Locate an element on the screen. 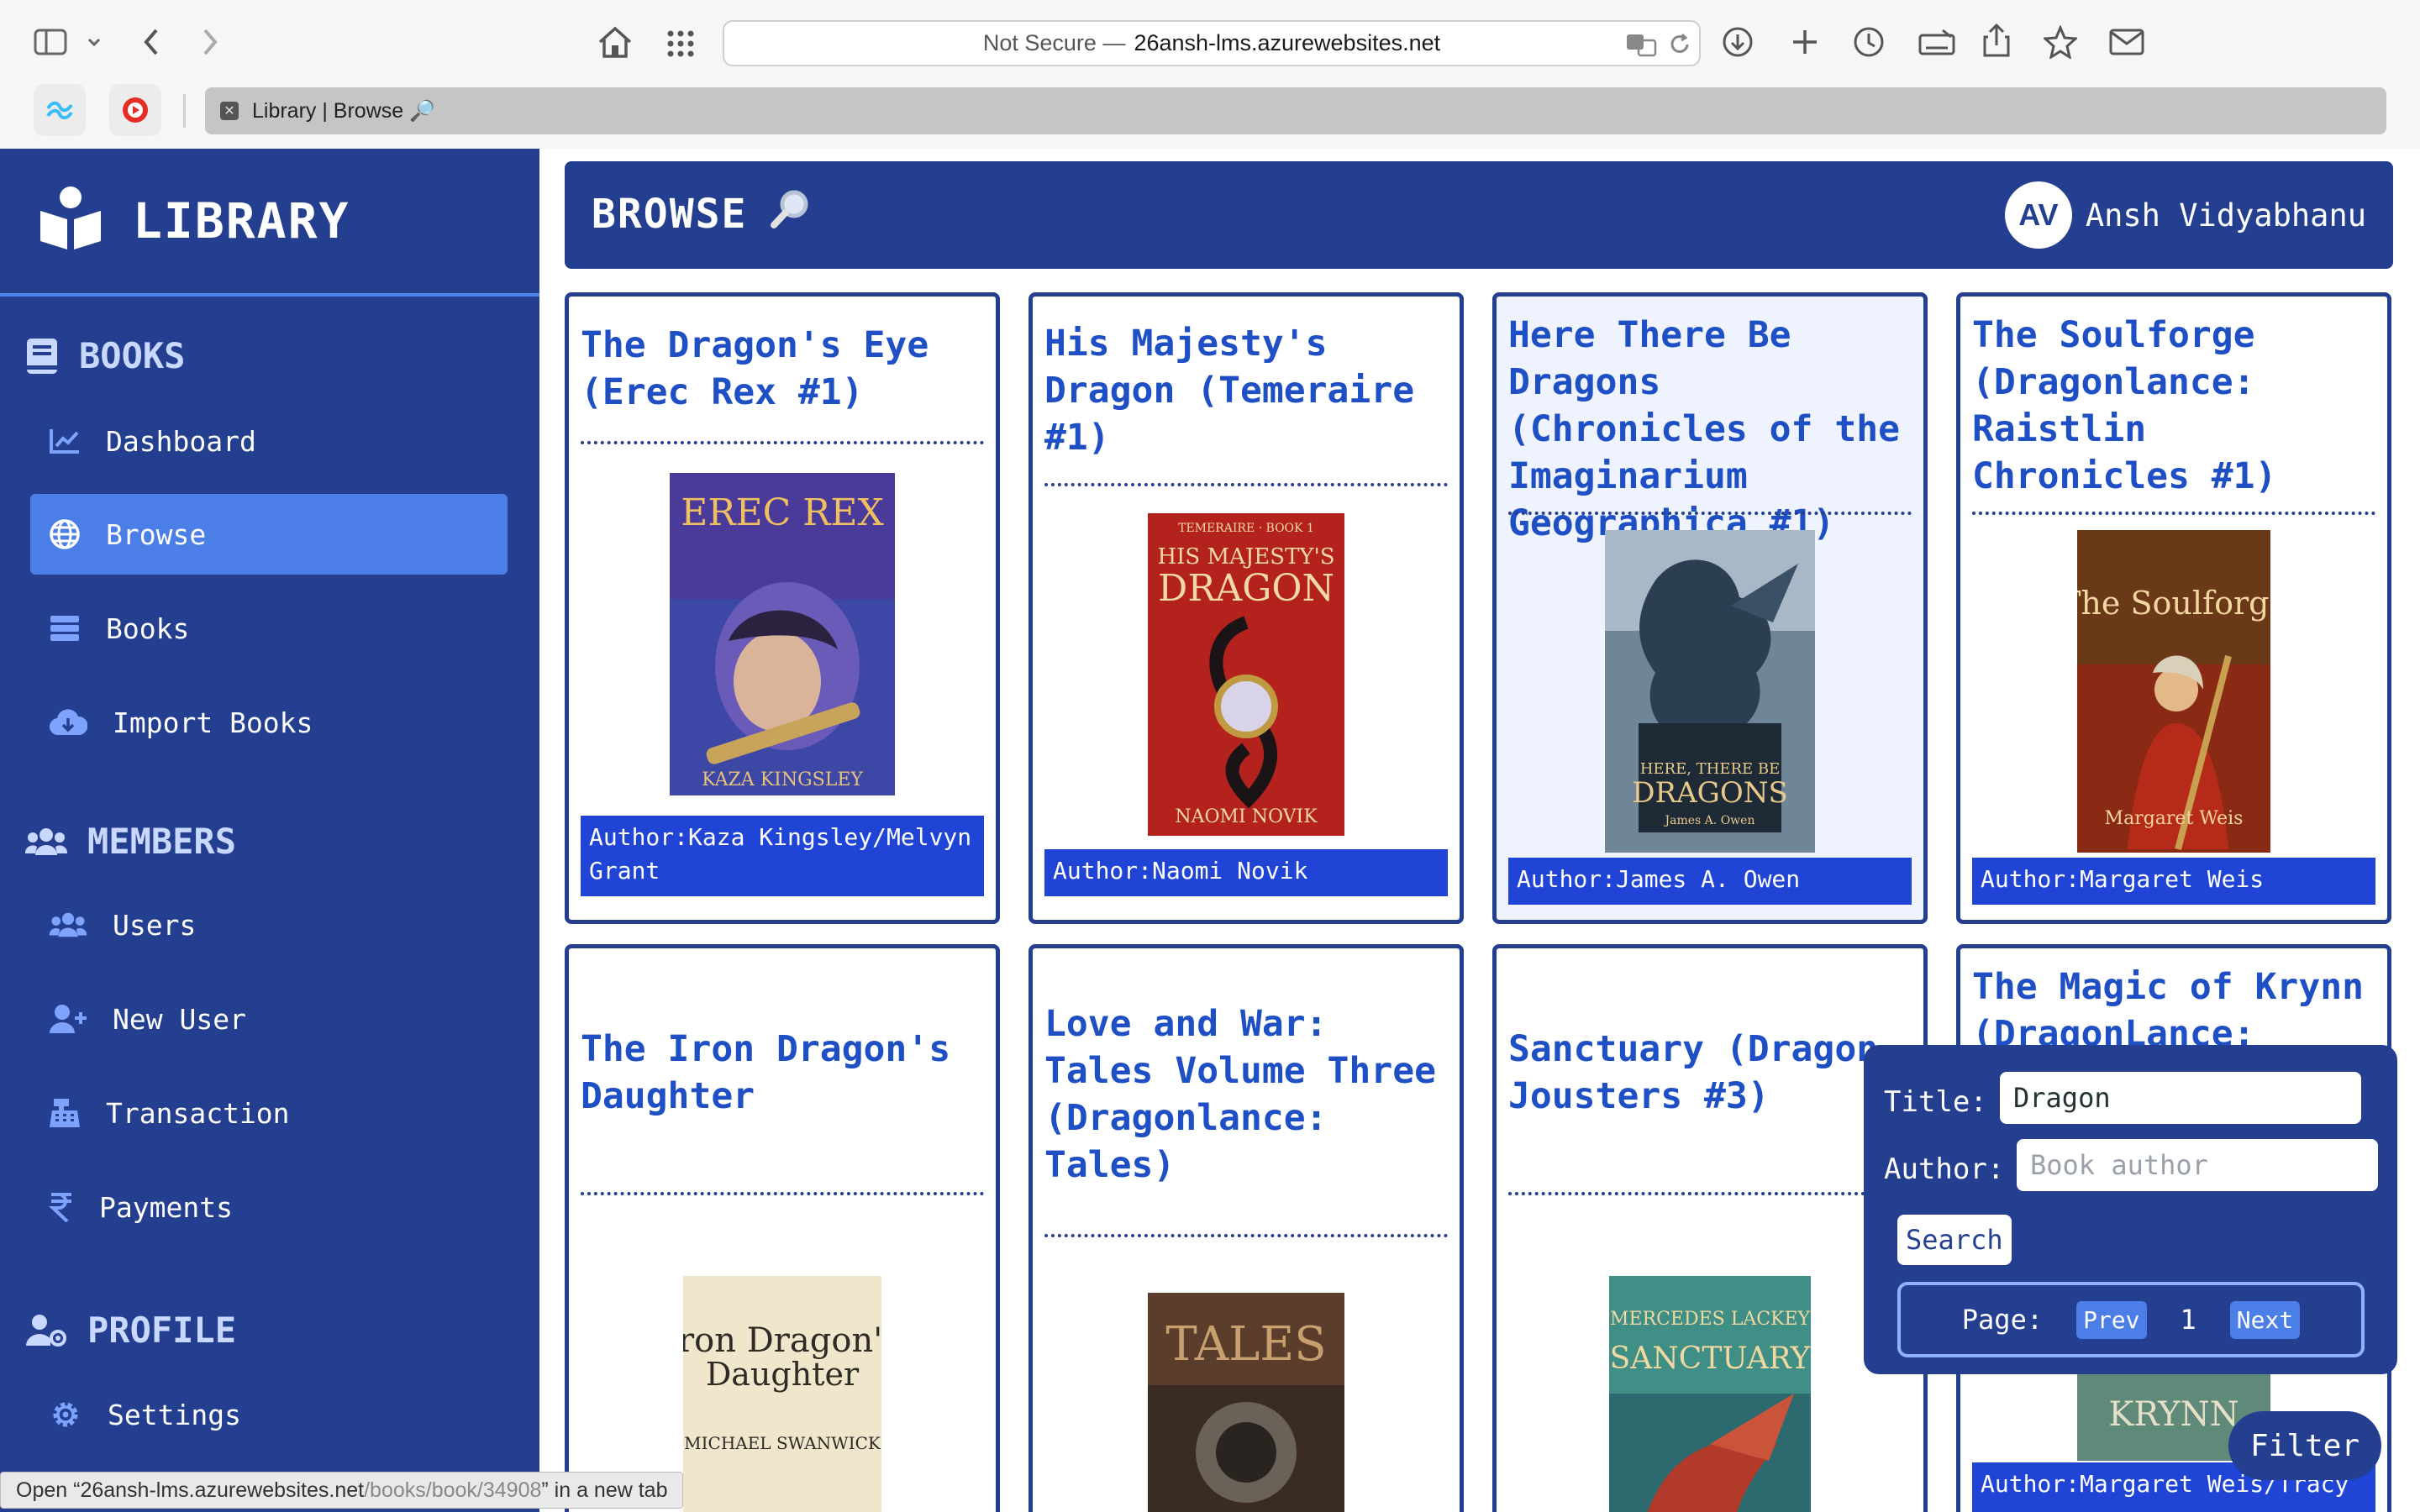  svg-text: Daughter is located at coordinates (783, 1374).